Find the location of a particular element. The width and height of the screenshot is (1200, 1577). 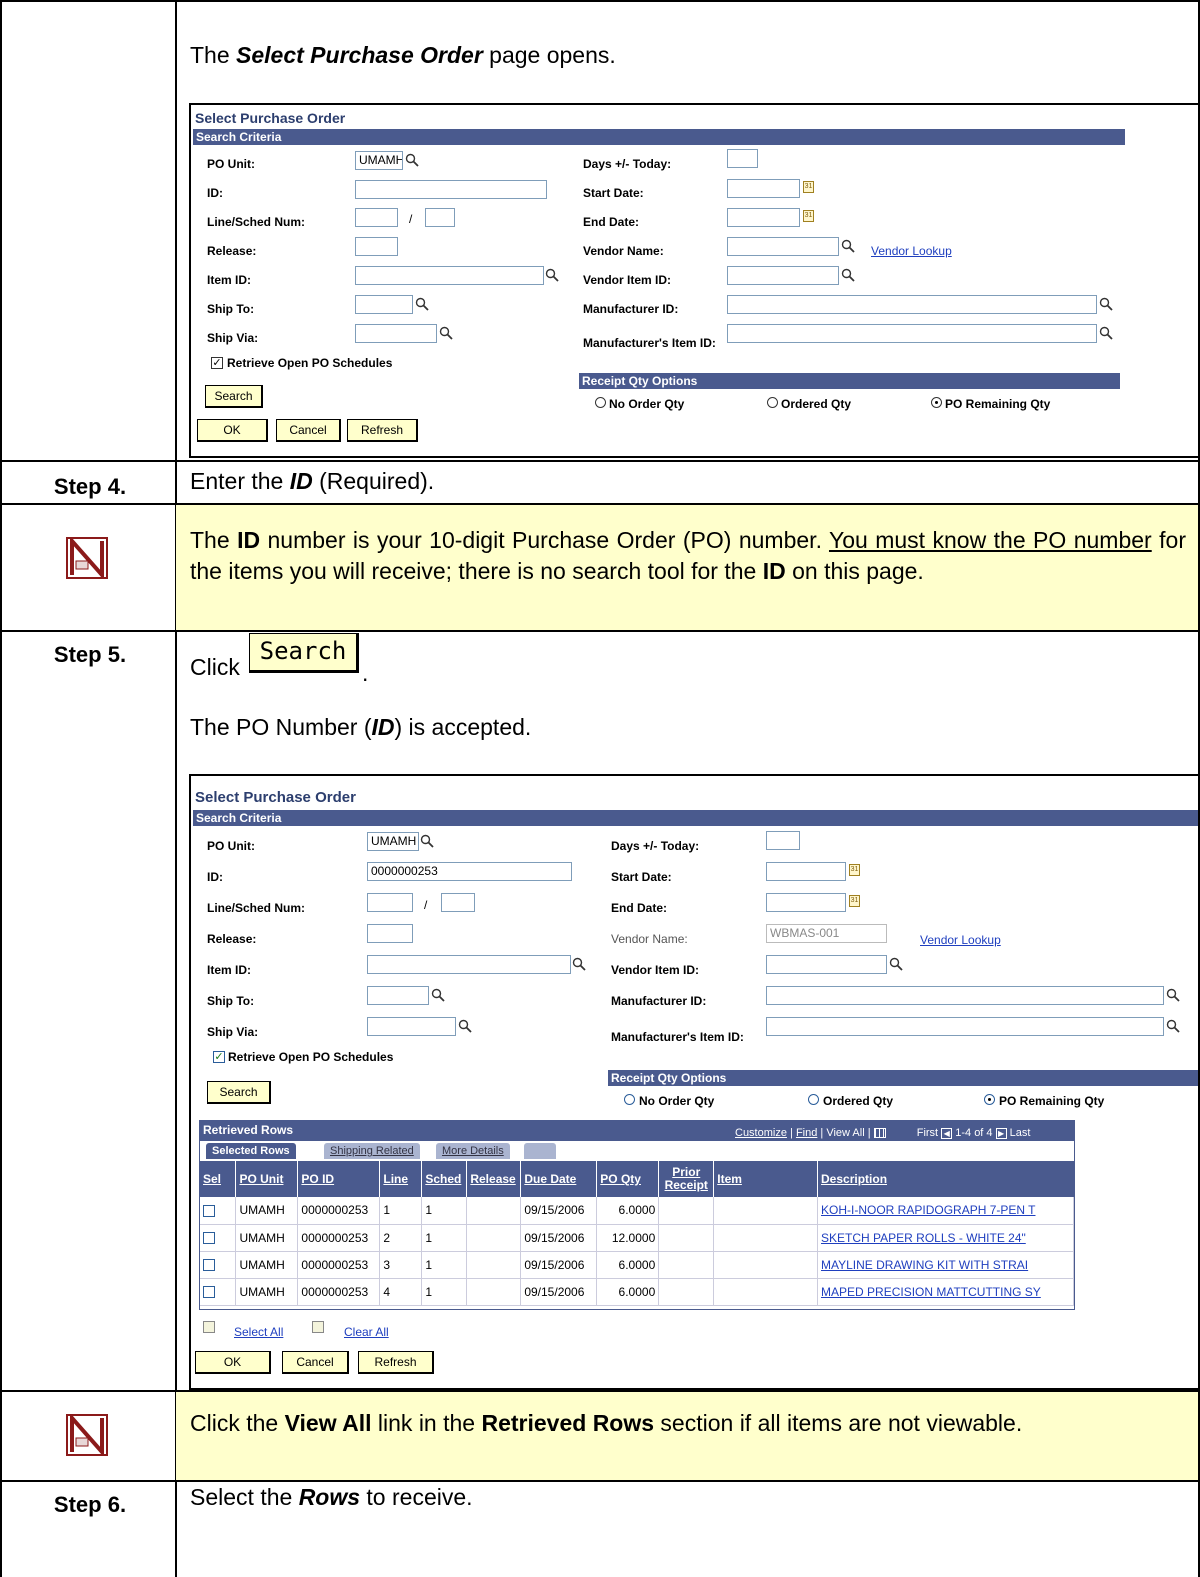

tab-more-details: More Details is located at coordinates (473, 1151).